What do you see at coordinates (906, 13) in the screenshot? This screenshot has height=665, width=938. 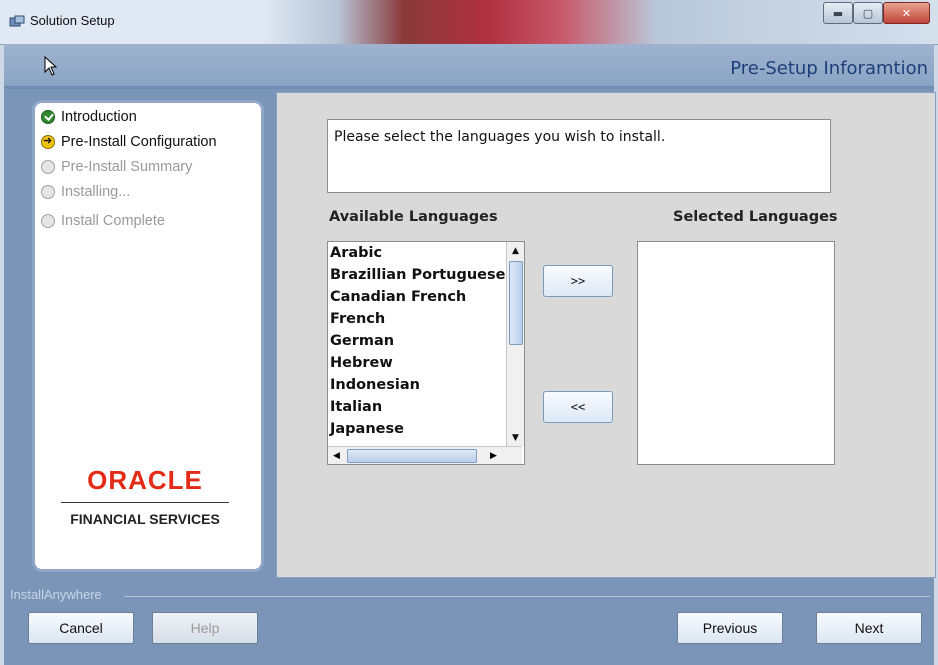 I see `close-button: ✕` at bounding box center [906, 13].